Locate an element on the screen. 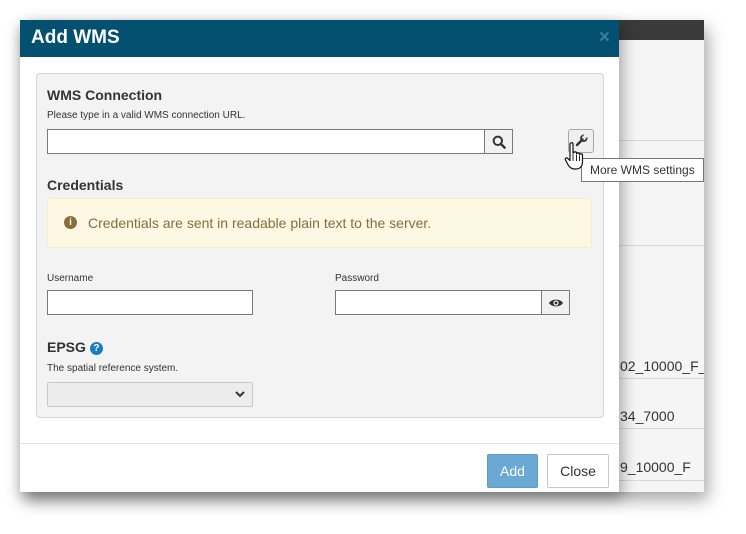 This screenshot has width=746, height=534. username-label: Username is located at coordinates (70, 278).